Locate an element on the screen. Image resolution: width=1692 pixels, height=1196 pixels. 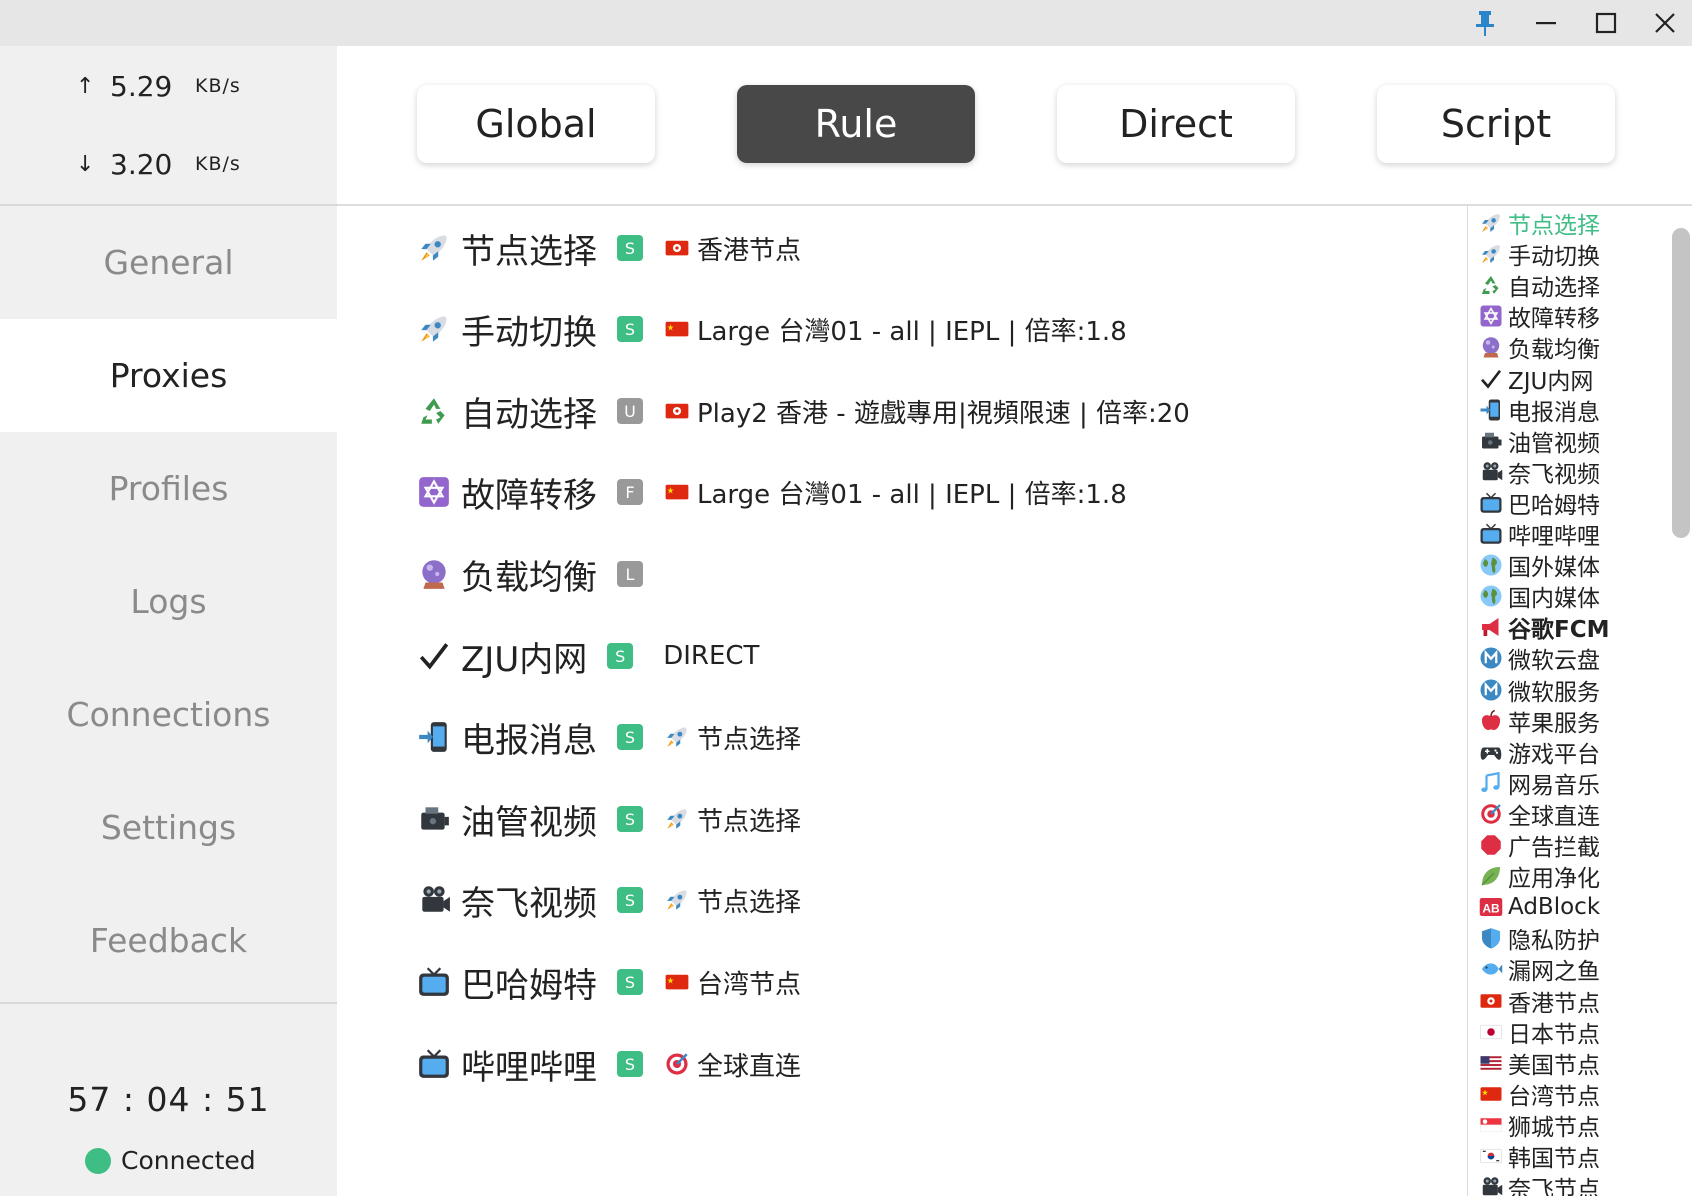
globe-icon is located at coordinates (1491, 596).